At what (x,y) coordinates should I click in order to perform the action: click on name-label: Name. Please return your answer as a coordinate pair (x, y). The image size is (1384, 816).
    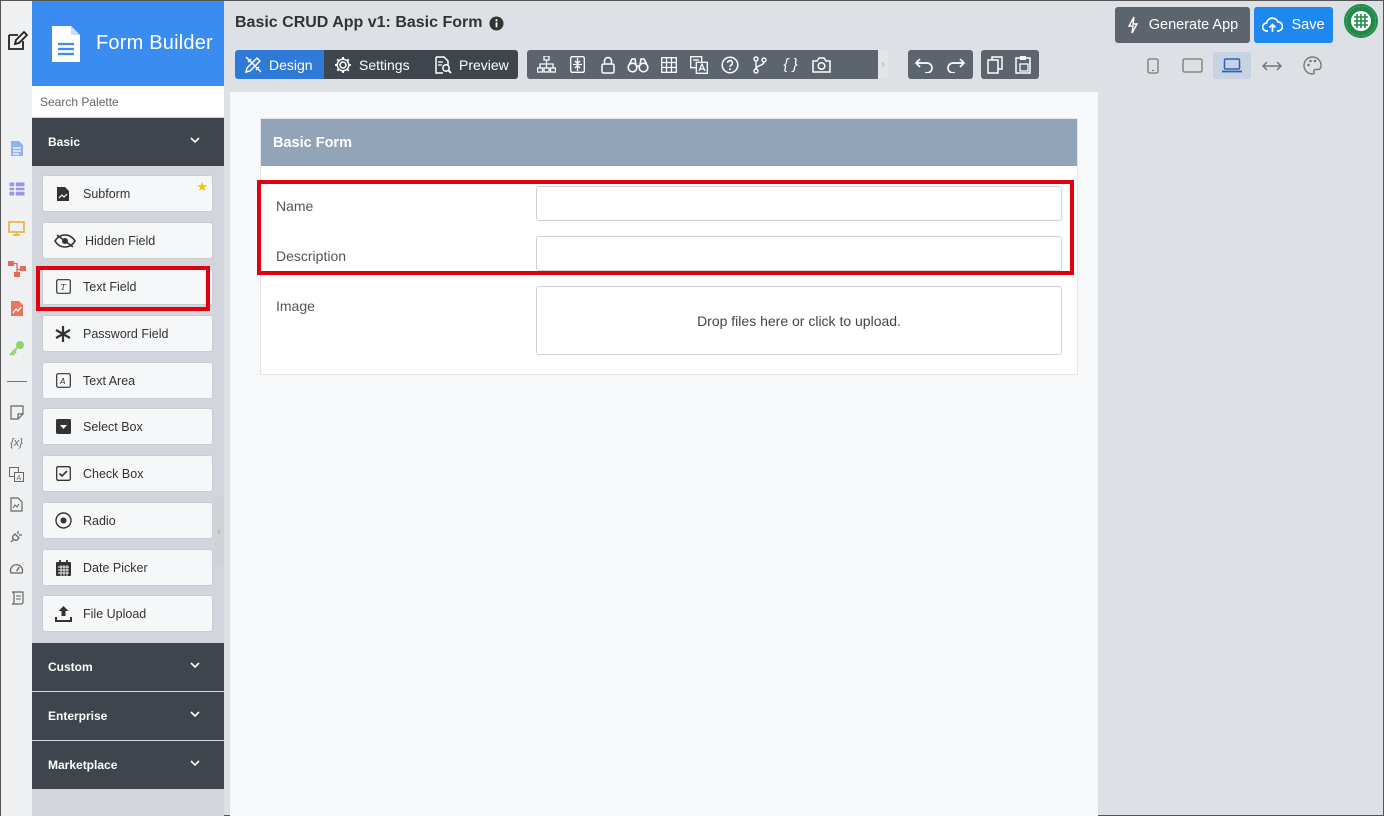
    Looking at the image, I should click on (295, 206).